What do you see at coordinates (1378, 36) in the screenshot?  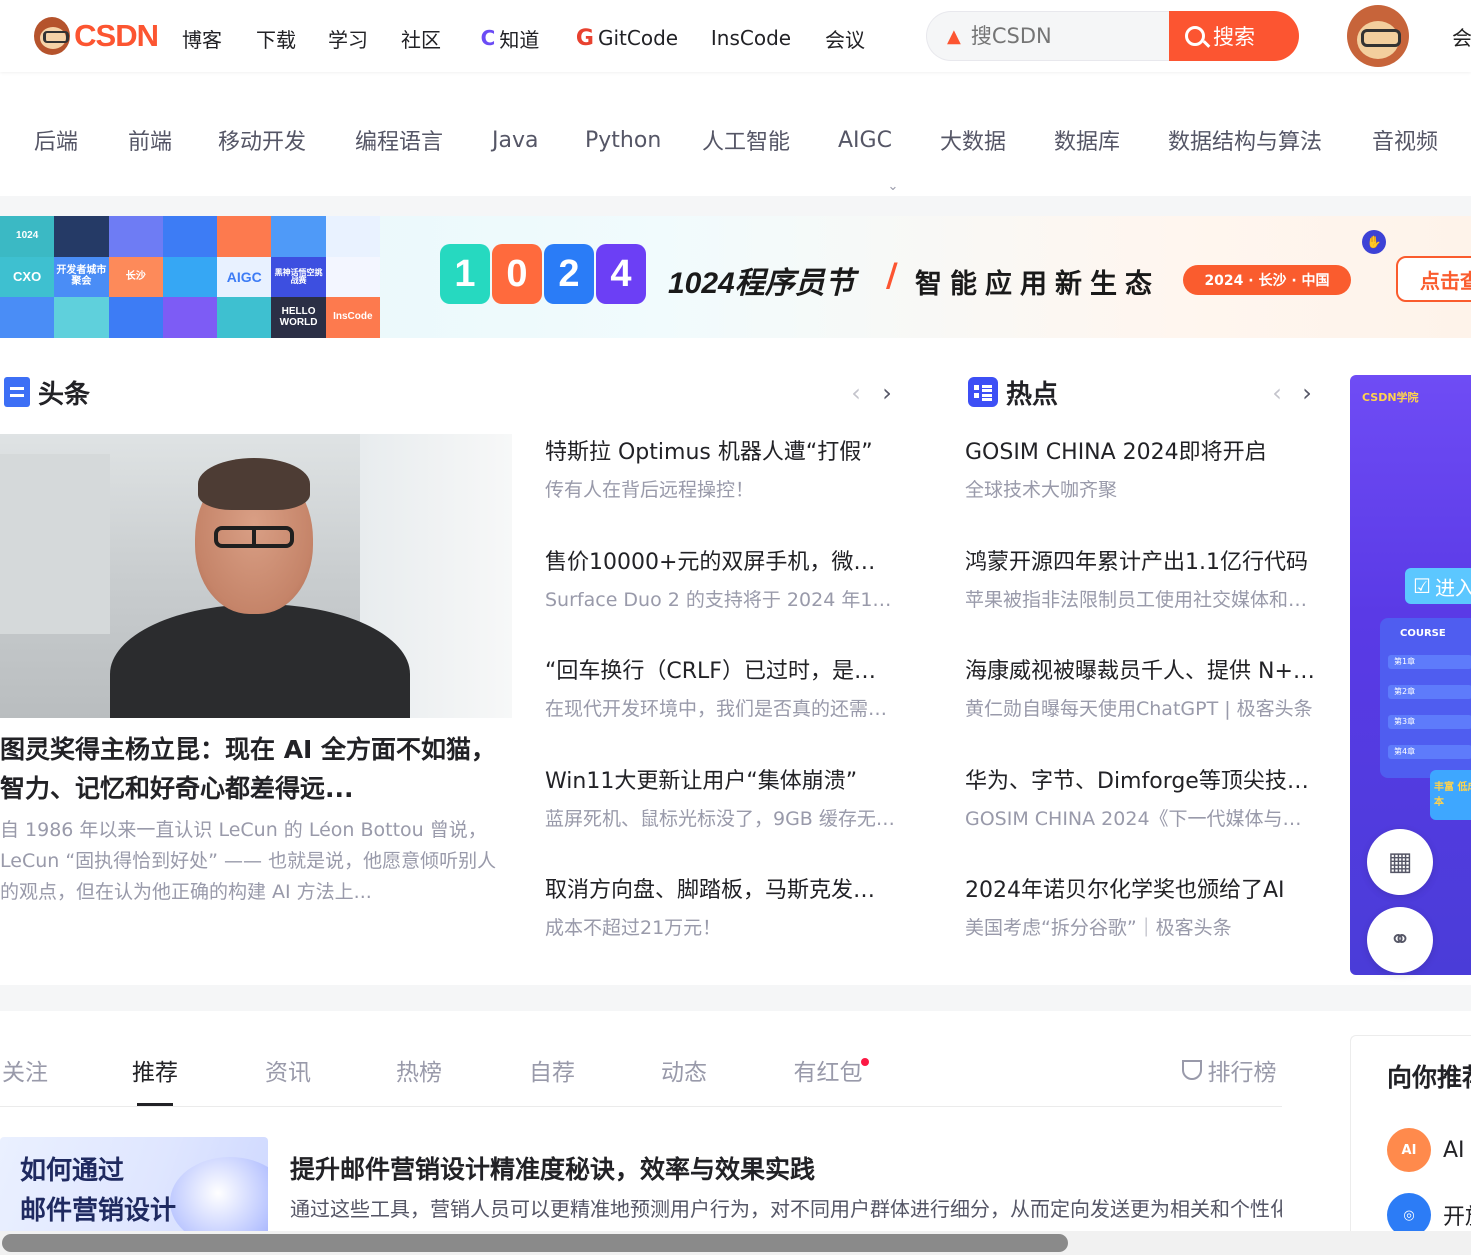 I see `user-avatar` at bounding box center [1378, 36].